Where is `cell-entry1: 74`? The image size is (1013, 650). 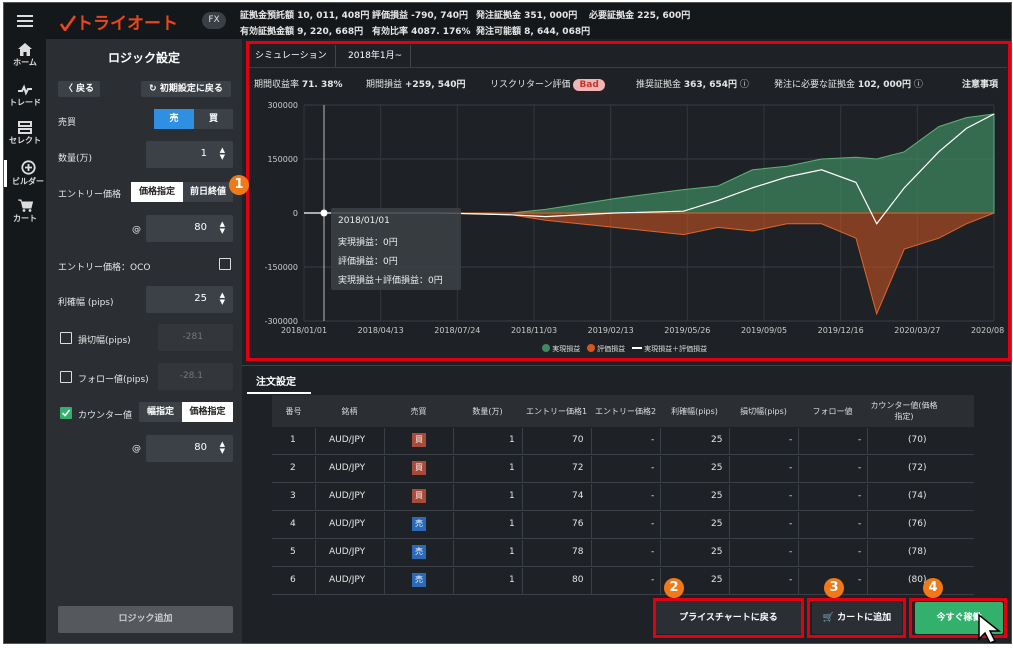
cell-entry1: 74 is located at coordinates (578, 496).